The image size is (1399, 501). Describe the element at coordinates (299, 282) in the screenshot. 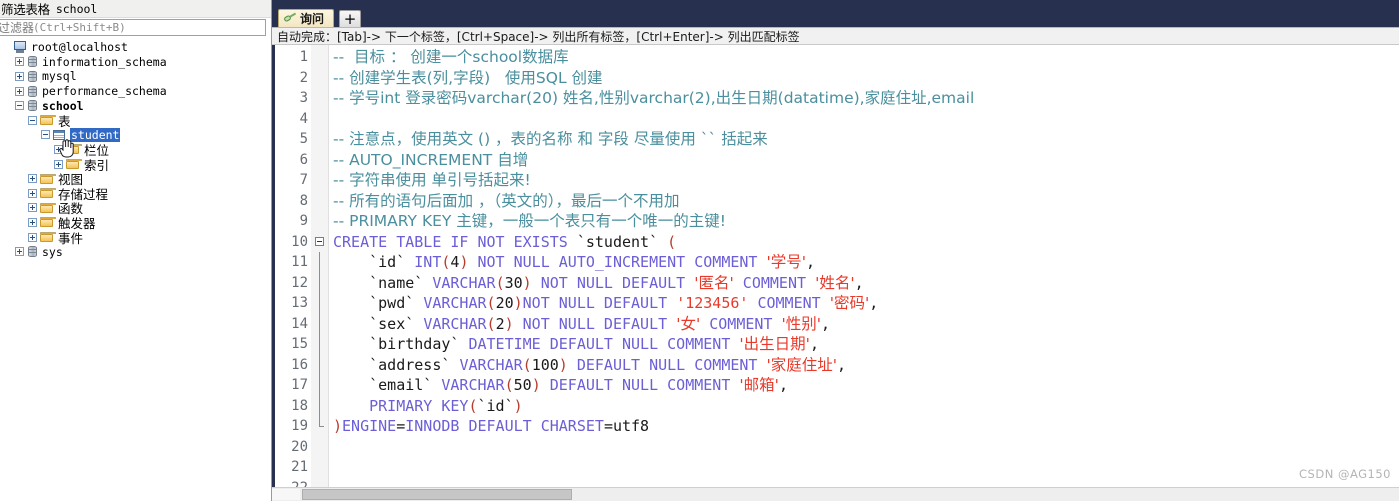

I see `line-number: 12` at that location.